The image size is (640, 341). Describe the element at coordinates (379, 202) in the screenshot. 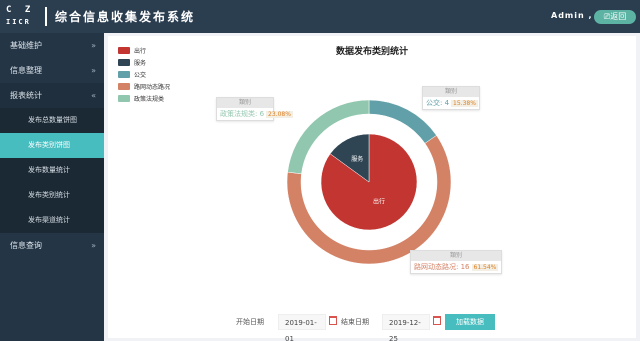

I see `inner-slice-label: 出行` at that location.